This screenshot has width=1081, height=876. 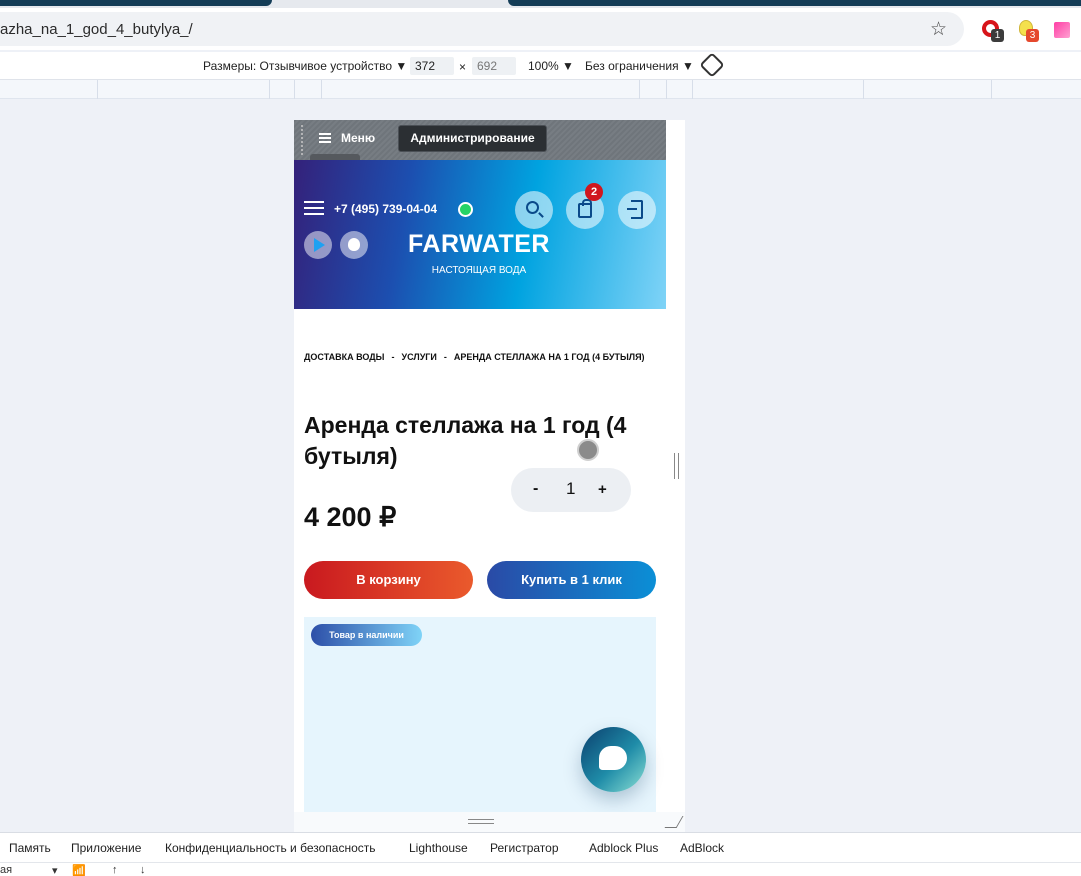 I want to click on site-logo: FARWATER, so click(x=479, y=244).